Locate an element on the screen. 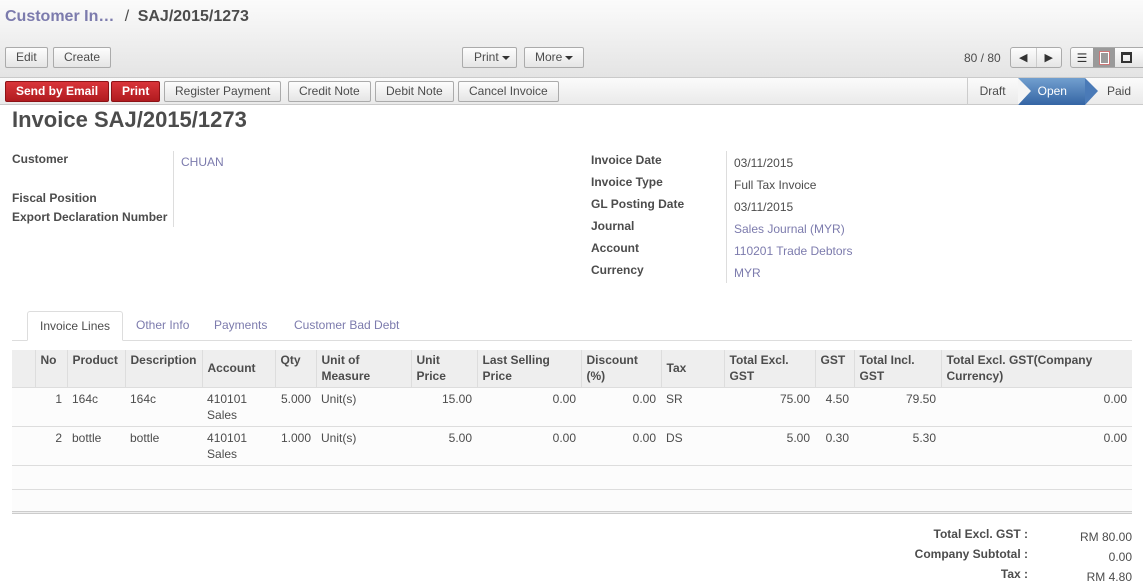  header-tax: Tax is located at coordinates (692, 368).